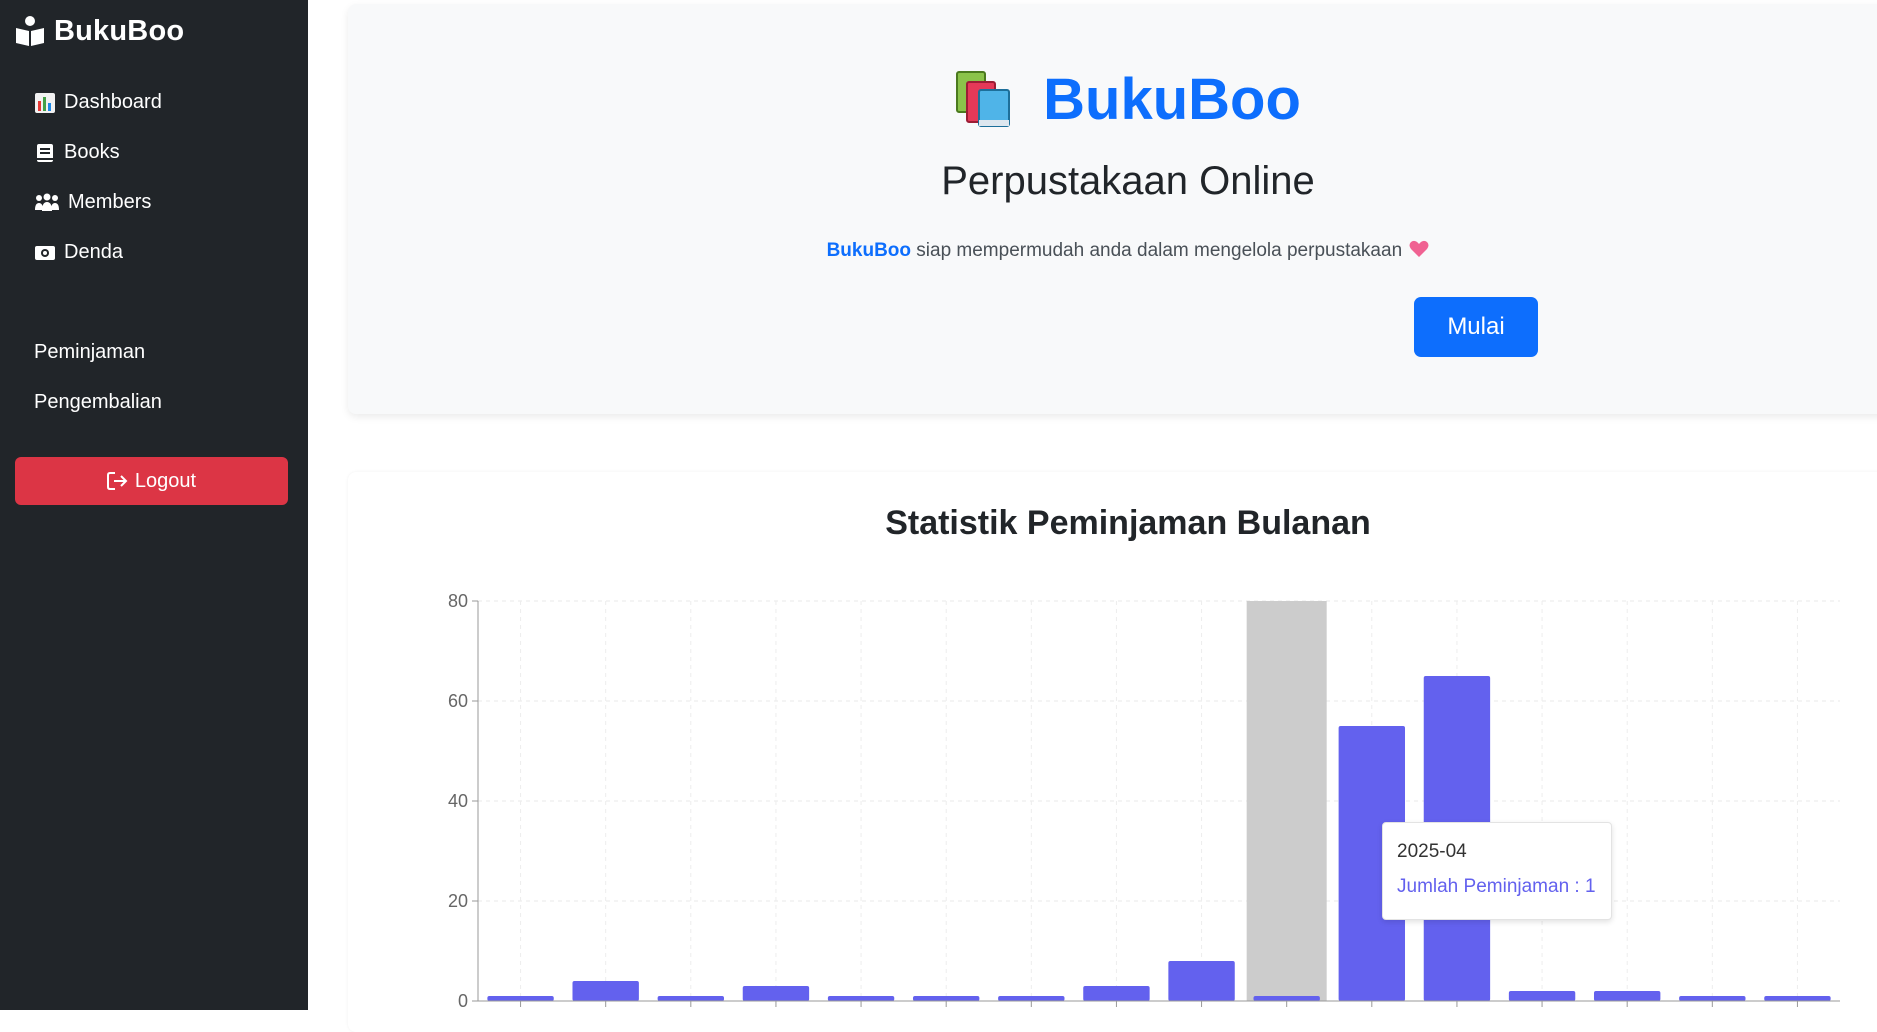 The height and width of the screenshot is (1032, 1877). What do you see at coordinates (1497, 871) in the screenshot?
I see `chart-tooltip: 2025-04 Jumlah Peminjaman : 1` at bounding box center [1497, 871].